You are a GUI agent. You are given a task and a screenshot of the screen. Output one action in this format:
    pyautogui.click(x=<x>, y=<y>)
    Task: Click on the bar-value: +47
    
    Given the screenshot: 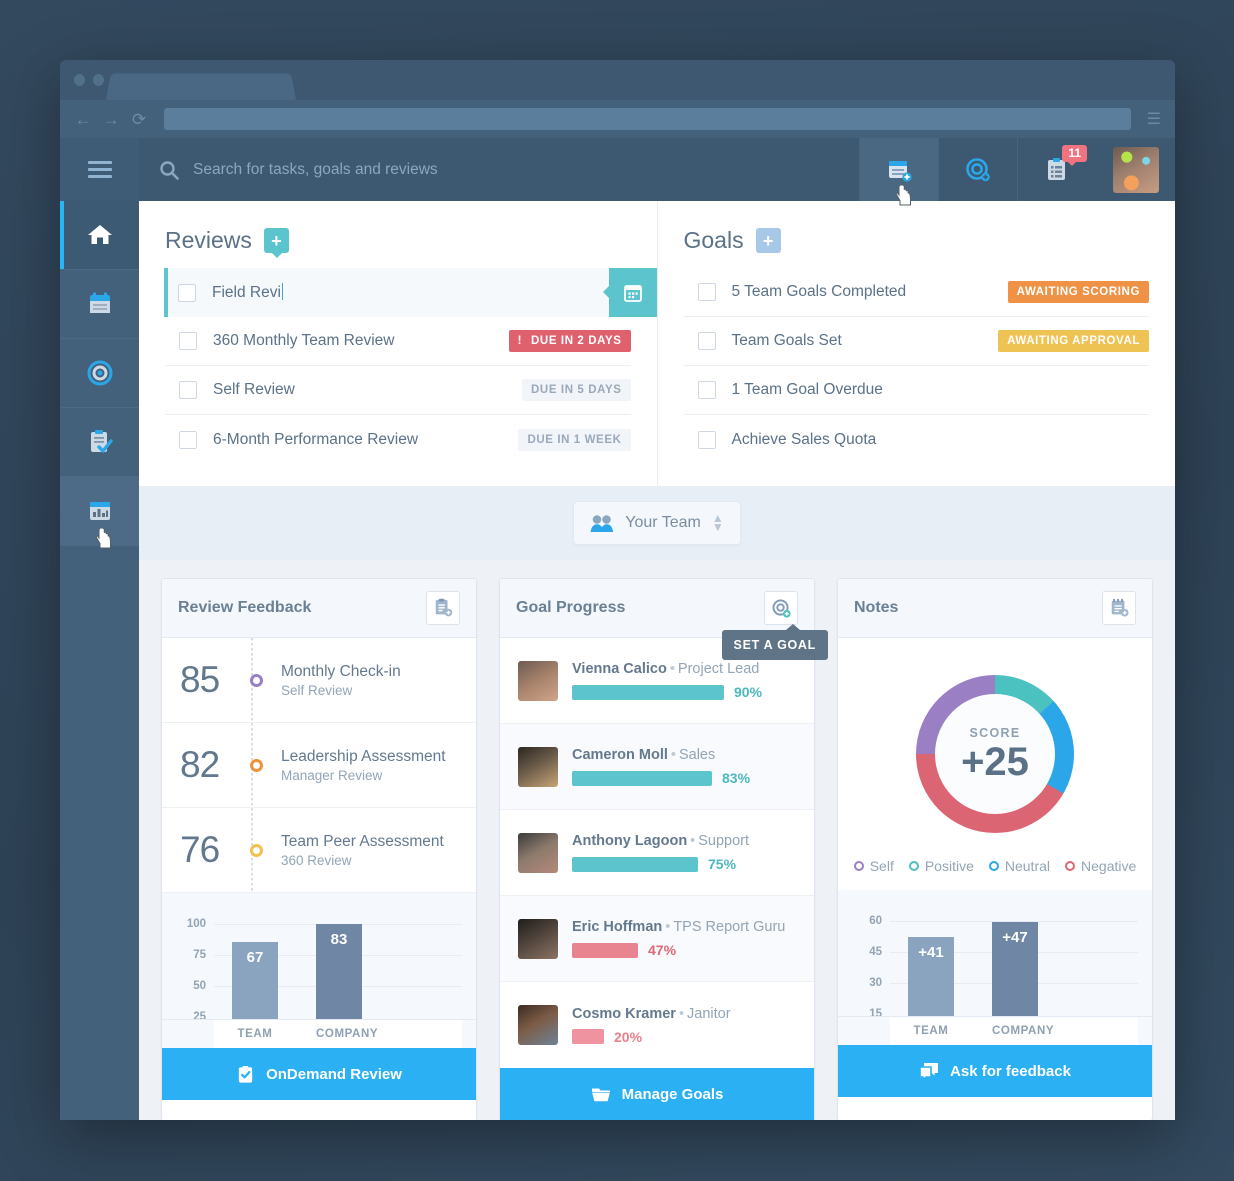 What is the action you would take?
    pyautogui.click(x=1015, y=937)
    